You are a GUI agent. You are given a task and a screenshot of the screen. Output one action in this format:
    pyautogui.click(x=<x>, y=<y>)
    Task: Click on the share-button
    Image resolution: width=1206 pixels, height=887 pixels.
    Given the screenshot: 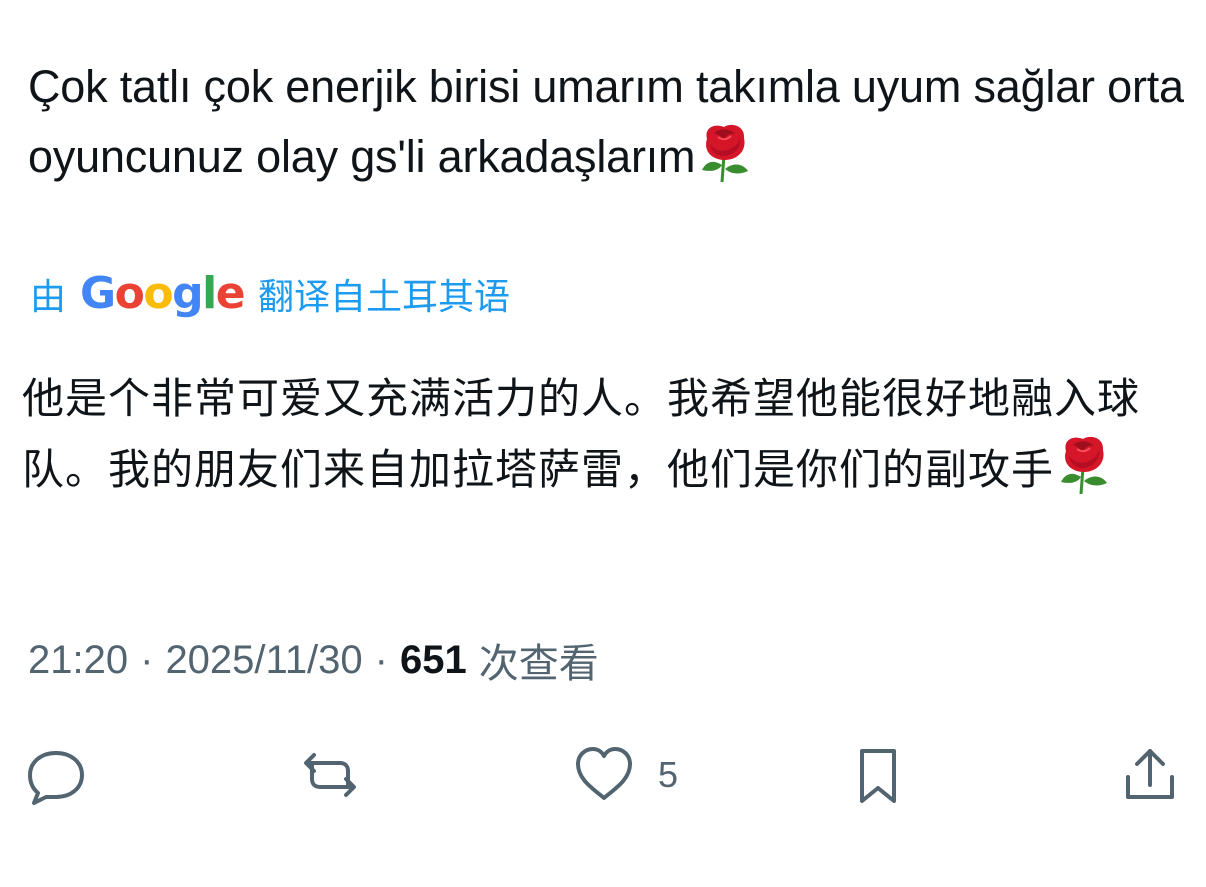 What is the action you would take?
    pyautogui.click(x=1150, y=775)
    